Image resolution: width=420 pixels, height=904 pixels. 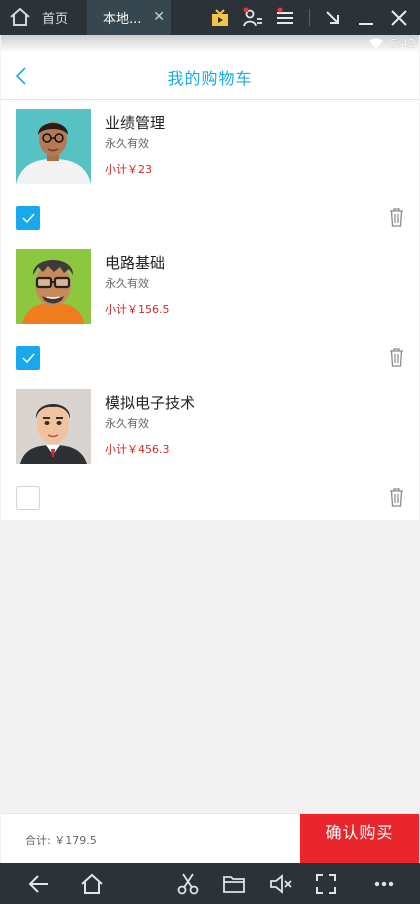 I want to click on cart-footer: 合计: ￥179.5 确认购买, so click(x=210, y=838).